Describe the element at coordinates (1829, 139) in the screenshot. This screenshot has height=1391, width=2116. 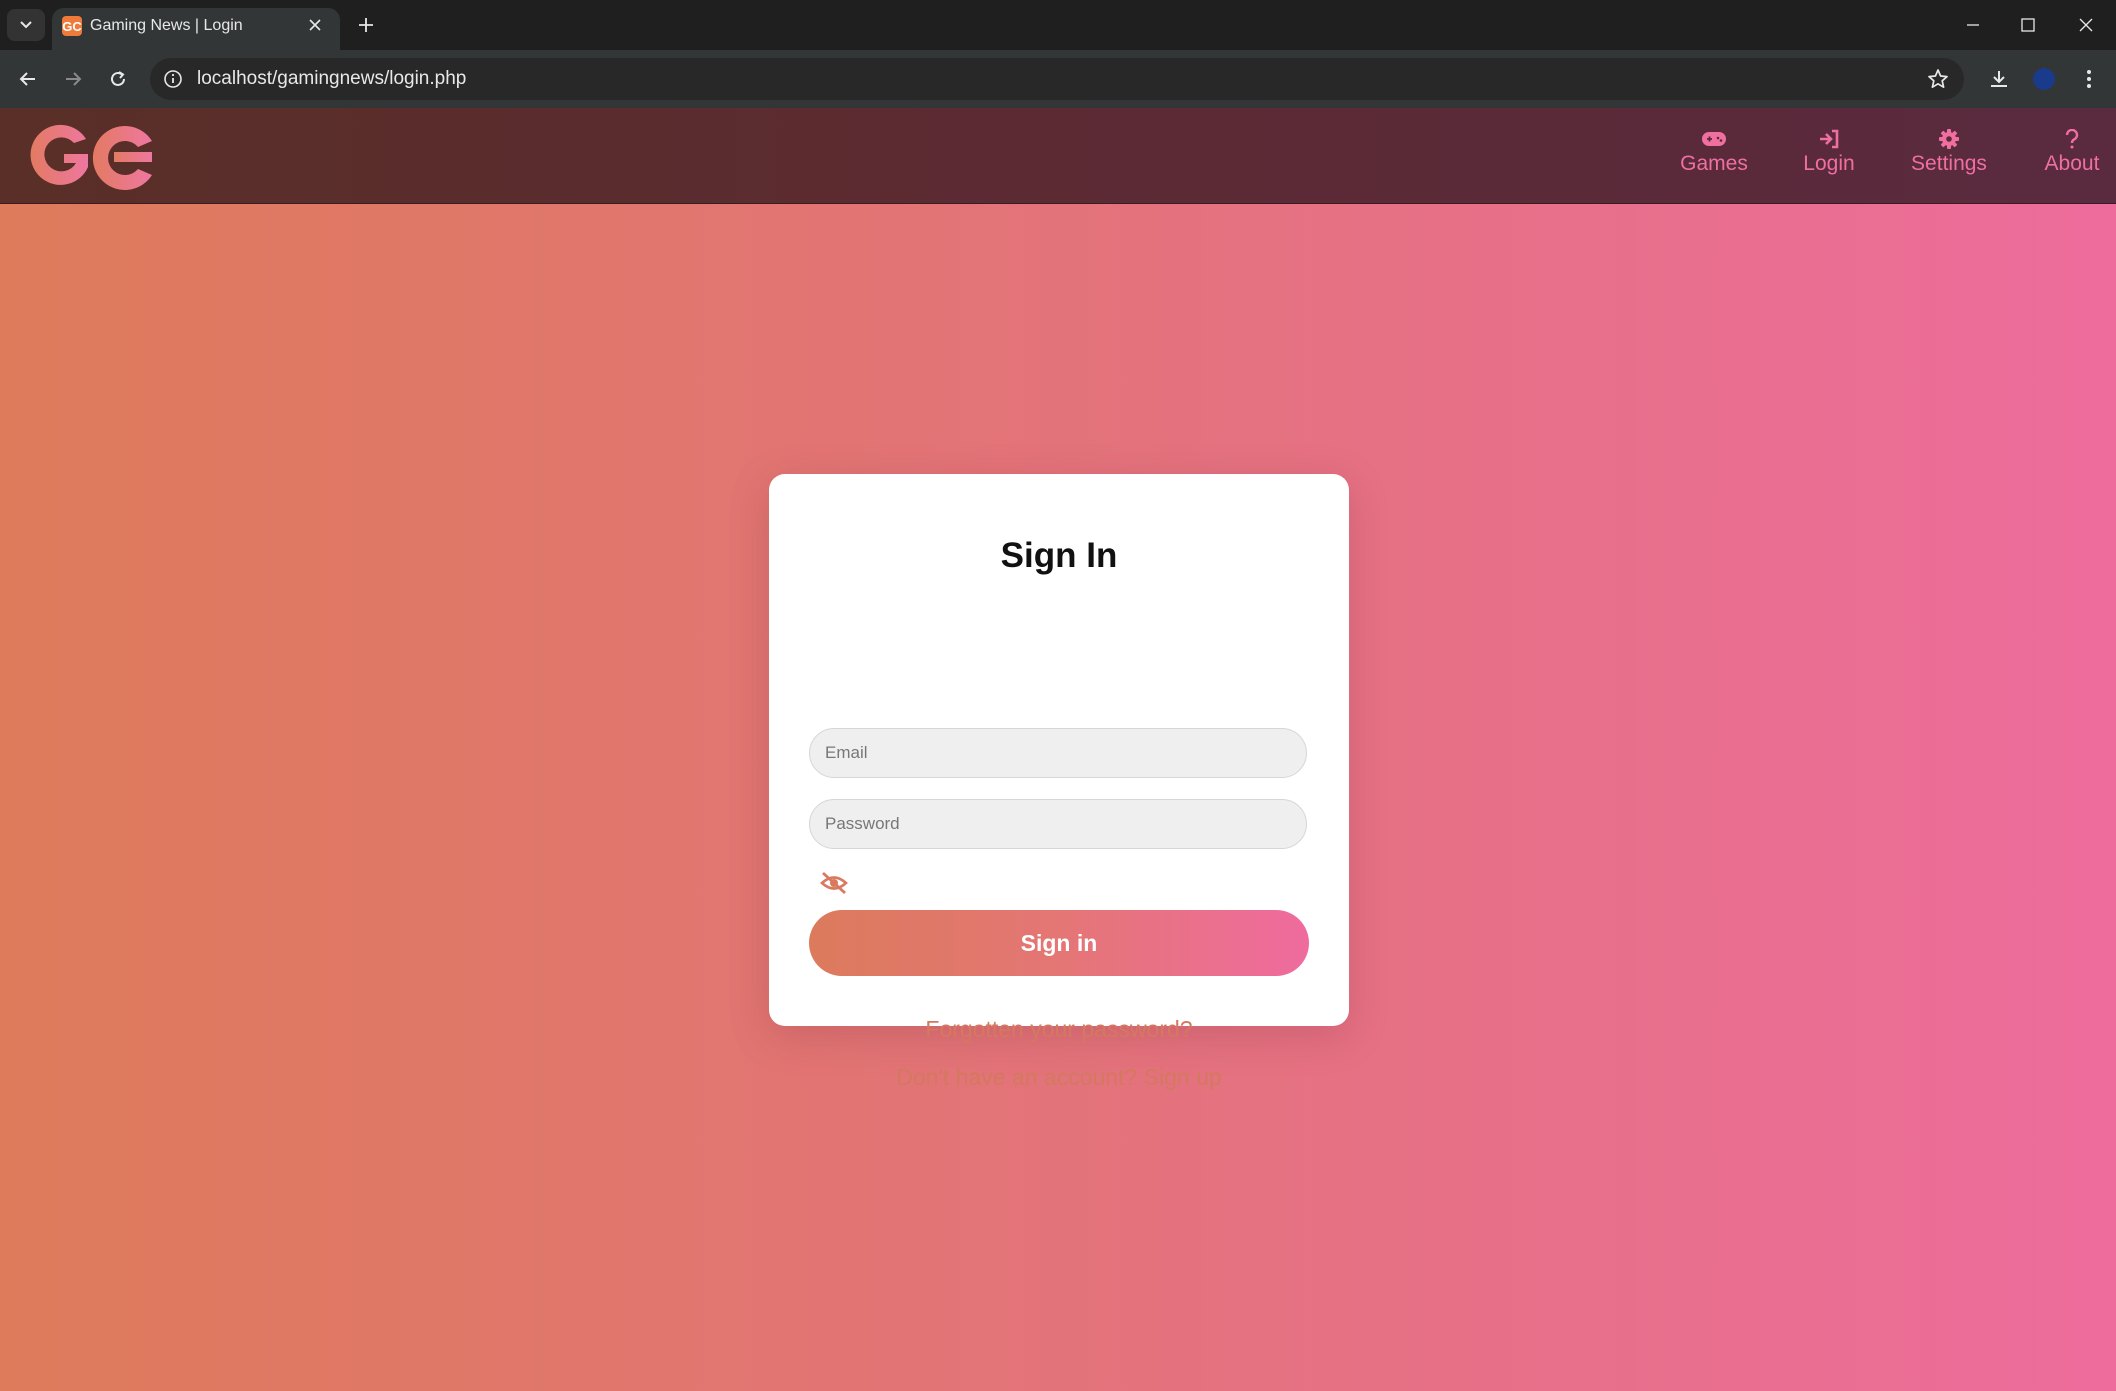
I see `sign-in-icon` at that location.